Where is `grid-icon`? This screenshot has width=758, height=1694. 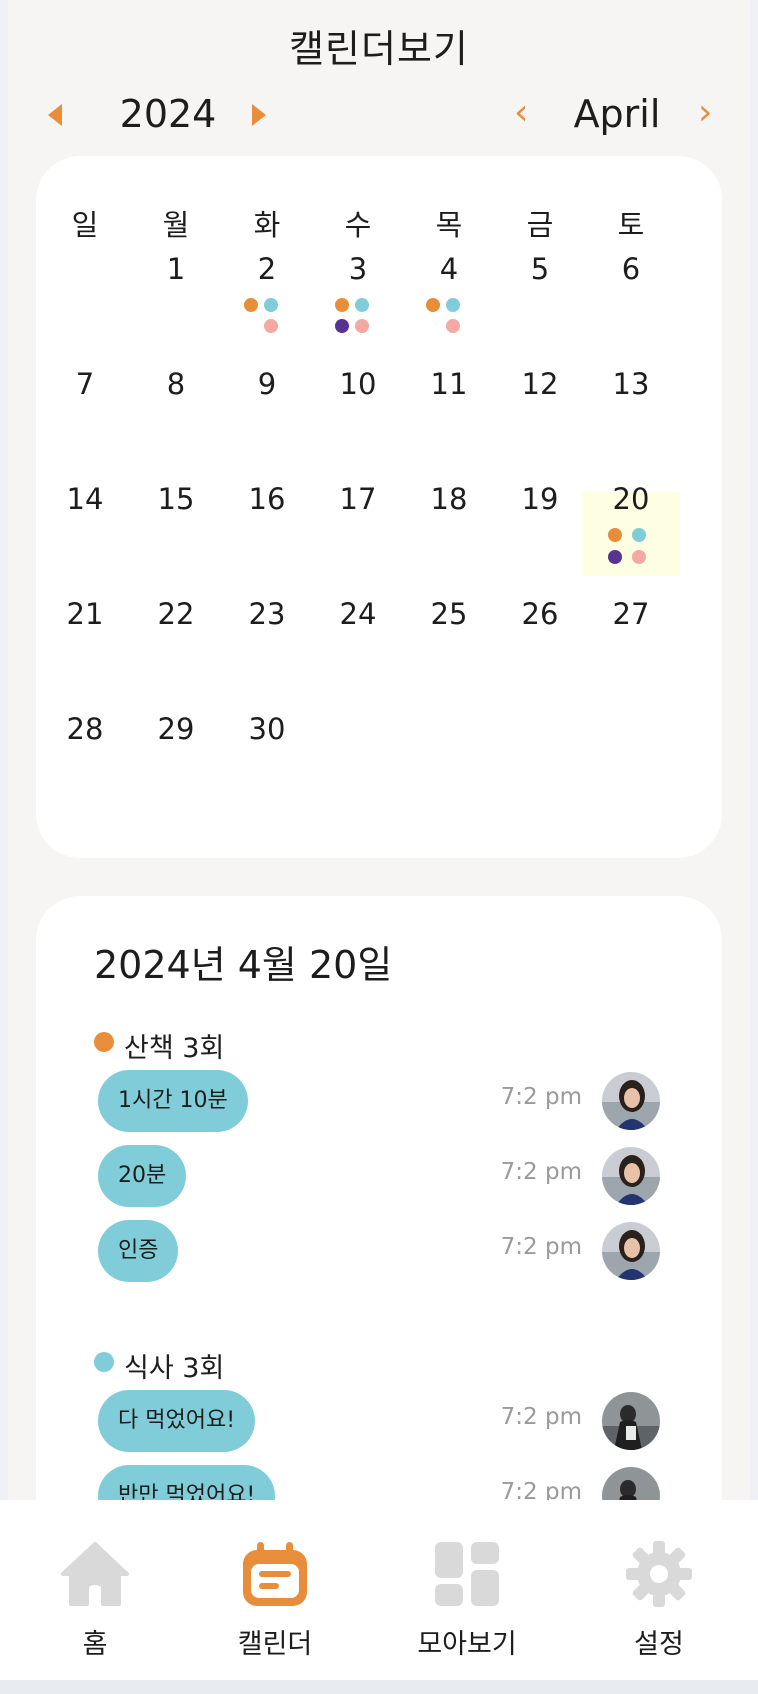 grid-icon is located at coordinates (467, 1574).